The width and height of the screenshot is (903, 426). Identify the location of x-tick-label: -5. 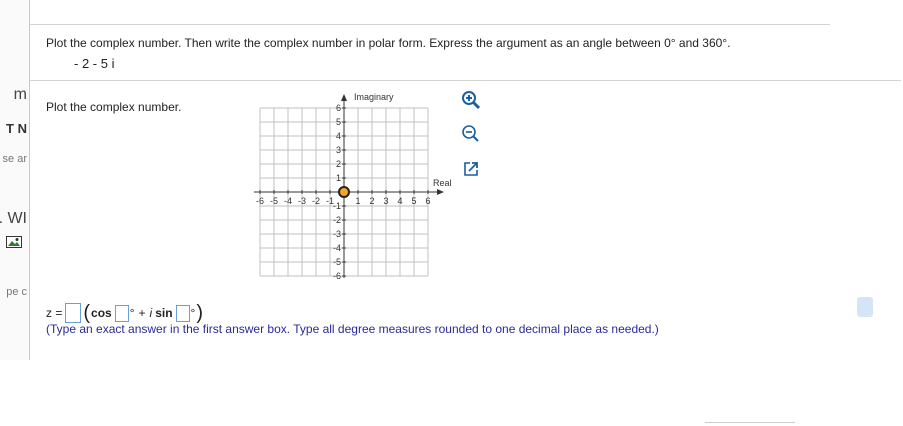
(274, 201).